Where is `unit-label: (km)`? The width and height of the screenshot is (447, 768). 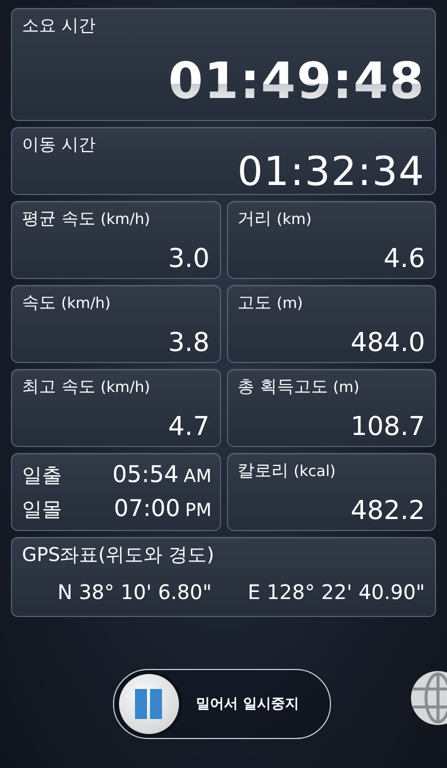
unit-label: (km) is located at coordinates (294, 219).